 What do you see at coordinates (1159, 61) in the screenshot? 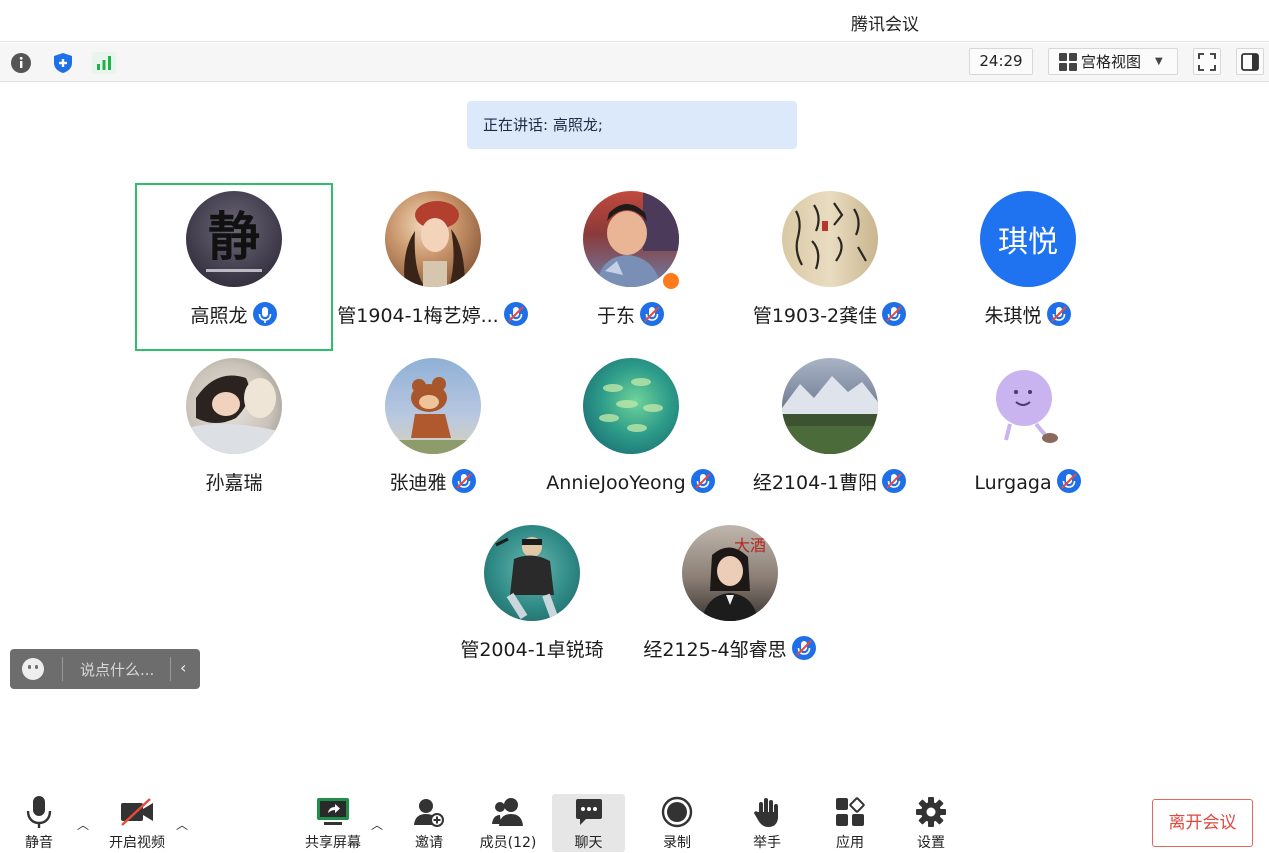
I see `caret-down-icon: ▼` at bounding box center [1159, 61].